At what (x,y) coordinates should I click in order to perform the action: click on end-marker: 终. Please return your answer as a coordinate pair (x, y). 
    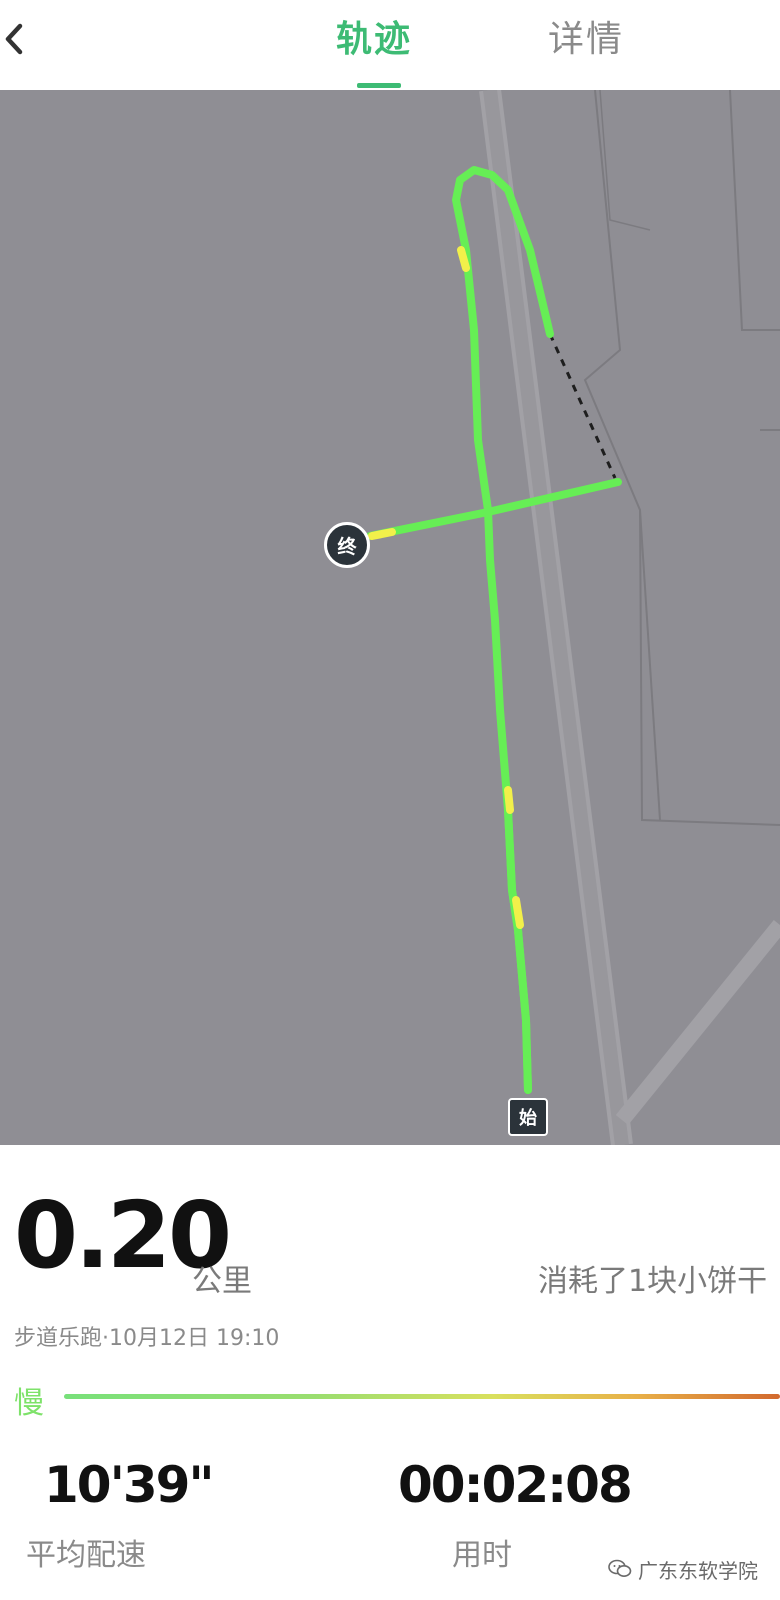
    Looking at the image, I should click on (347, 545).